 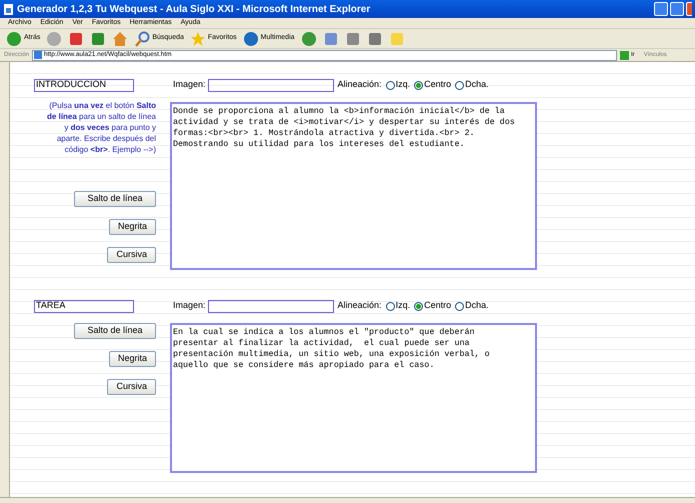 I want to click on section-title-field: TAREA, so click(x=84, y=306).